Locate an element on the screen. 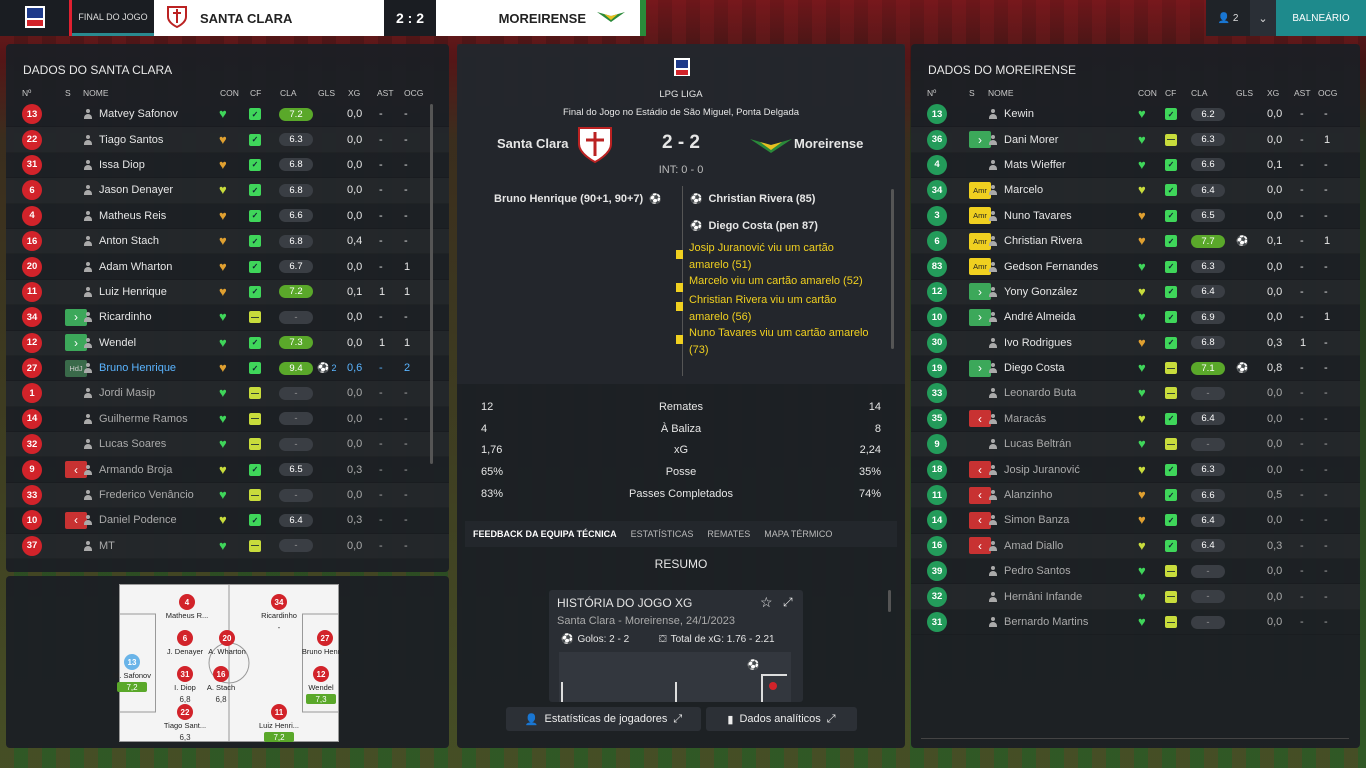 This screenshot has height=768, width=1366. table-row: 9 Lucas Beltrán ♥ — - 0,0 - - is located at coordinates (1135, 445).